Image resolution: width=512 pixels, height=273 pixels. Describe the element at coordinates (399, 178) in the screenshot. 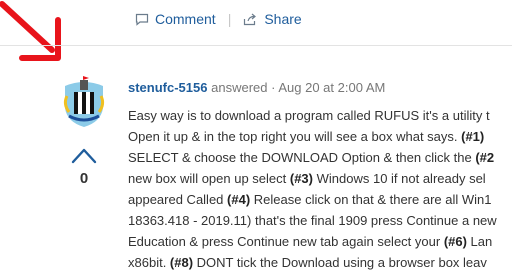

I see `body-text: Windows 10 if not already sel` at that location.